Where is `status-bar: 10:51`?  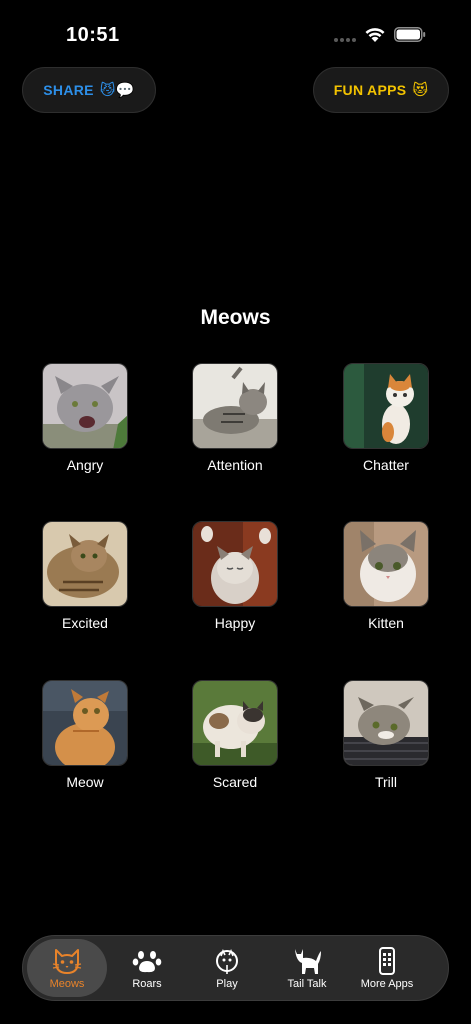
status-bar: 10:51 is located at coordinates (235, 30).